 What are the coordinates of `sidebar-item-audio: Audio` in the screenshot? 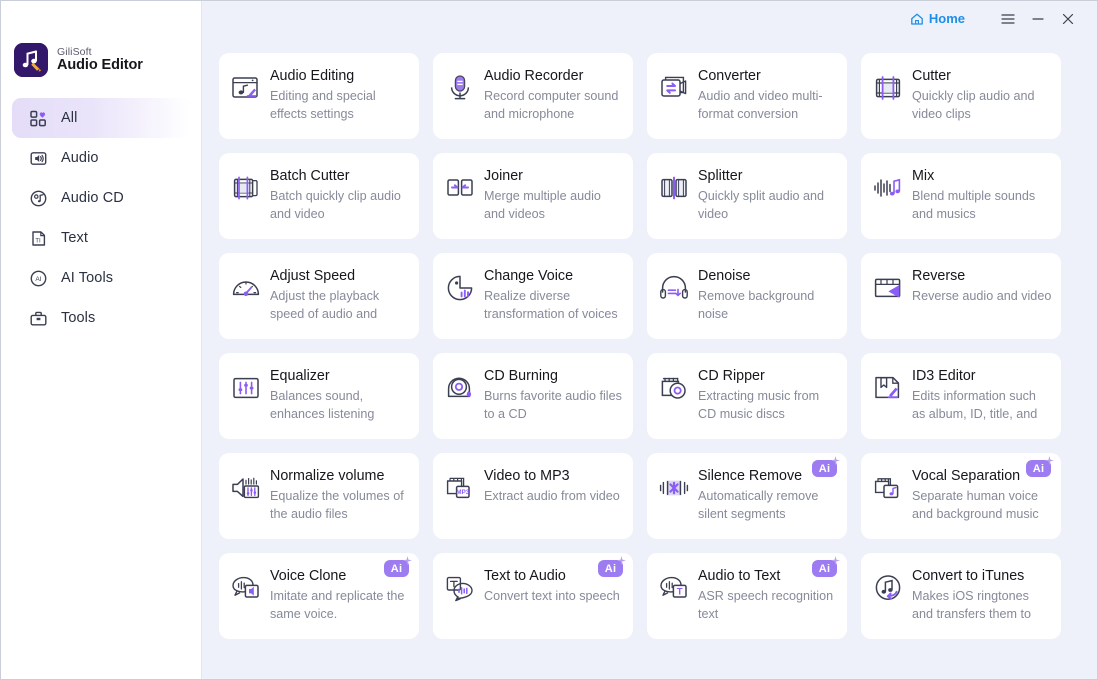 It's located at (101, 158).